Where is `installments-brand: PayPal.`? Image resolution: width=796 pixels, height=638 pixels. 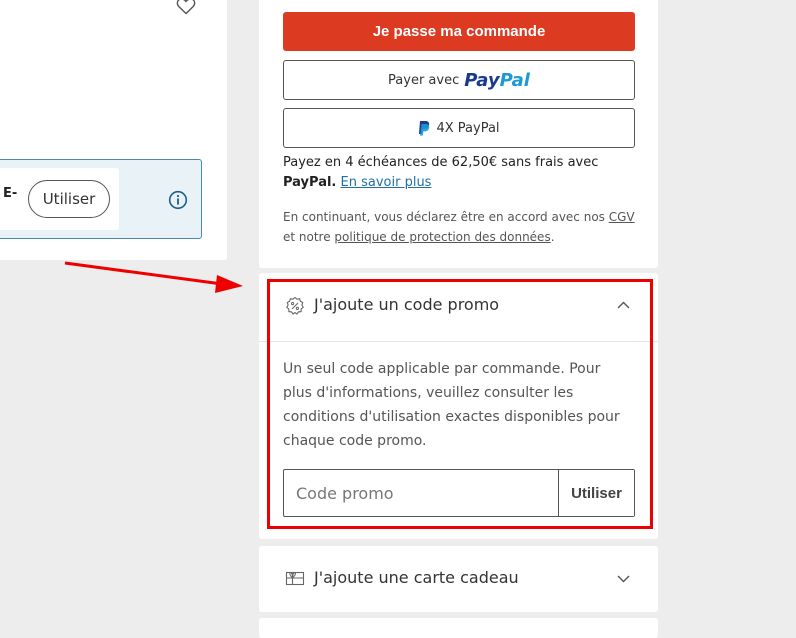
installments-brand: PayPal. is located at coordinates (310, 182).